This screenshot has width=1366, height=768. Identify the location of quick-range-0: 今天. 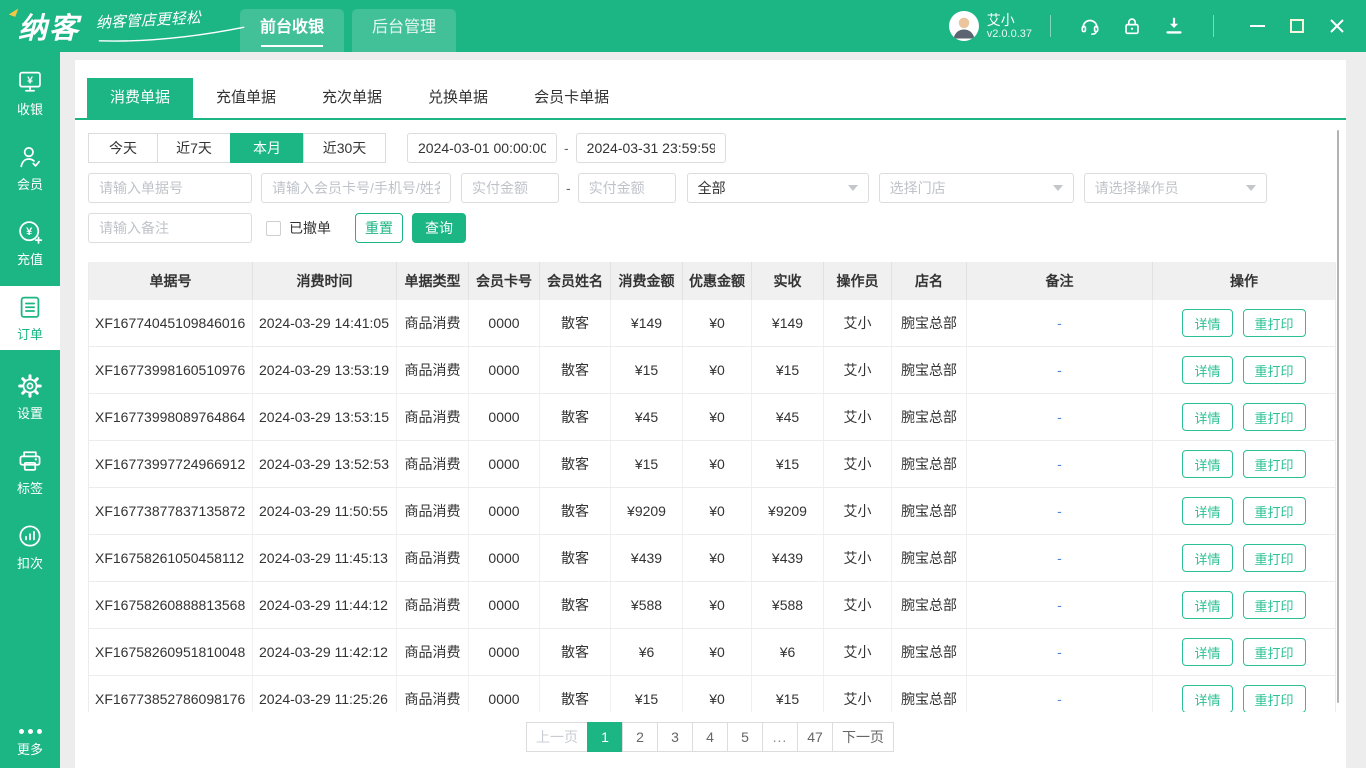
(123, 148).